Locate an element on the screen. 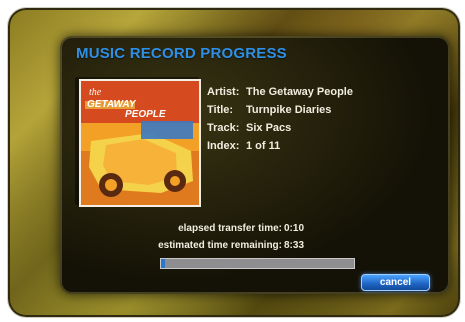 This screenshot has height=322, width=465. album-cover: the GETAWAY PEOPLE is located at coordinates (140, 143).